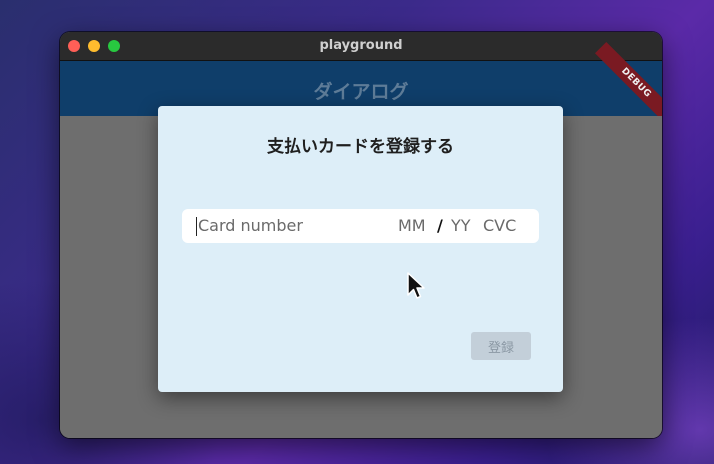 The height and width of the screenshot is (464, 714). What do you see at coordinates (196, 226) in the screenshot?
I see `text-caret` at bounding box center [196, 226].